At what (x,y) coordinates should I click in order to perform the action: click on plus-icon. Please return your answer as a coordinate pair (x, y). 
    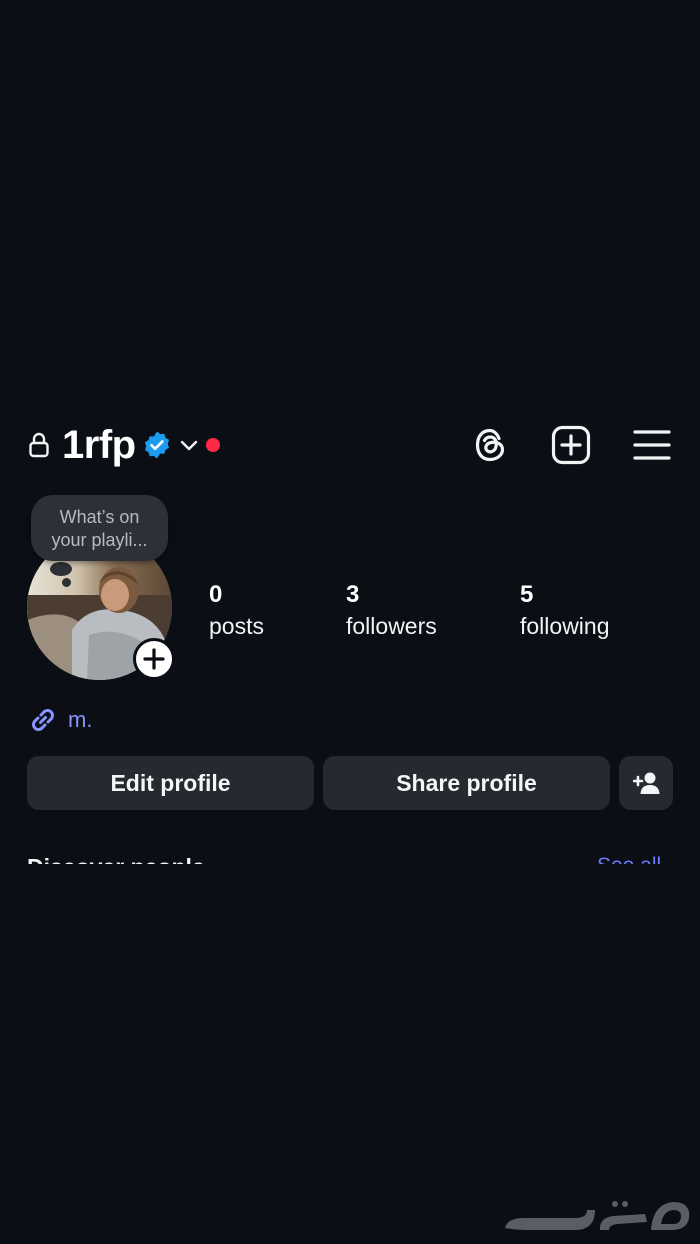
    Looking at the image, I should click on (154, 659).